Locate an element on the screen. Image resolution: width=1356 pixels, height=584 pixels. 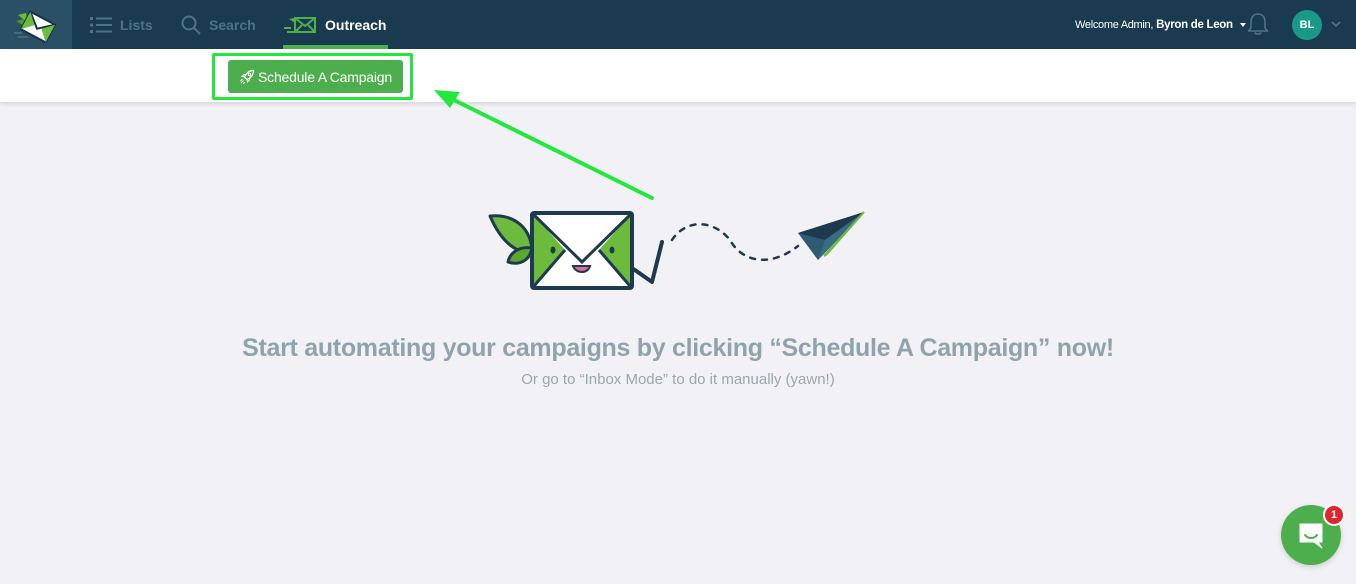
nav-item-label: Search is located at coordinates (232, 24).